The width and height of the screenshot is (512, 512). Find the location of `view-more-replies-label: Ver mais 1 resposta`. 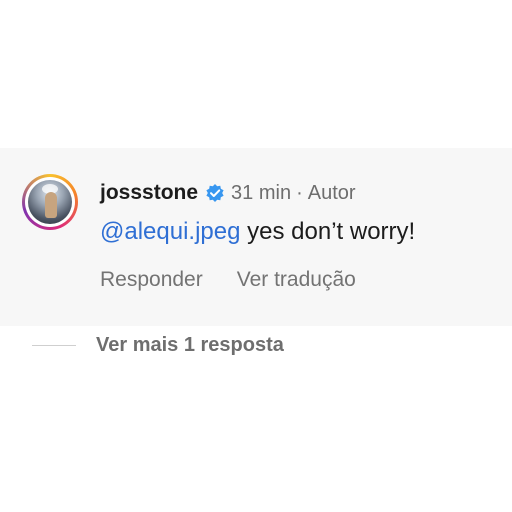

view-more-replies-label: Ver mais 1 resposta is located at coordinates (190, 344).